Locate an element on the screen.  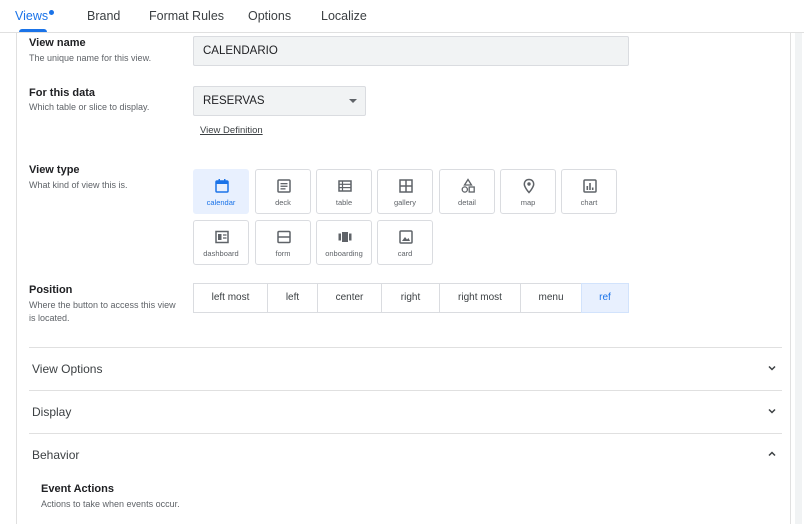
section-view-options: View Options is located at coordinates (67, 369).